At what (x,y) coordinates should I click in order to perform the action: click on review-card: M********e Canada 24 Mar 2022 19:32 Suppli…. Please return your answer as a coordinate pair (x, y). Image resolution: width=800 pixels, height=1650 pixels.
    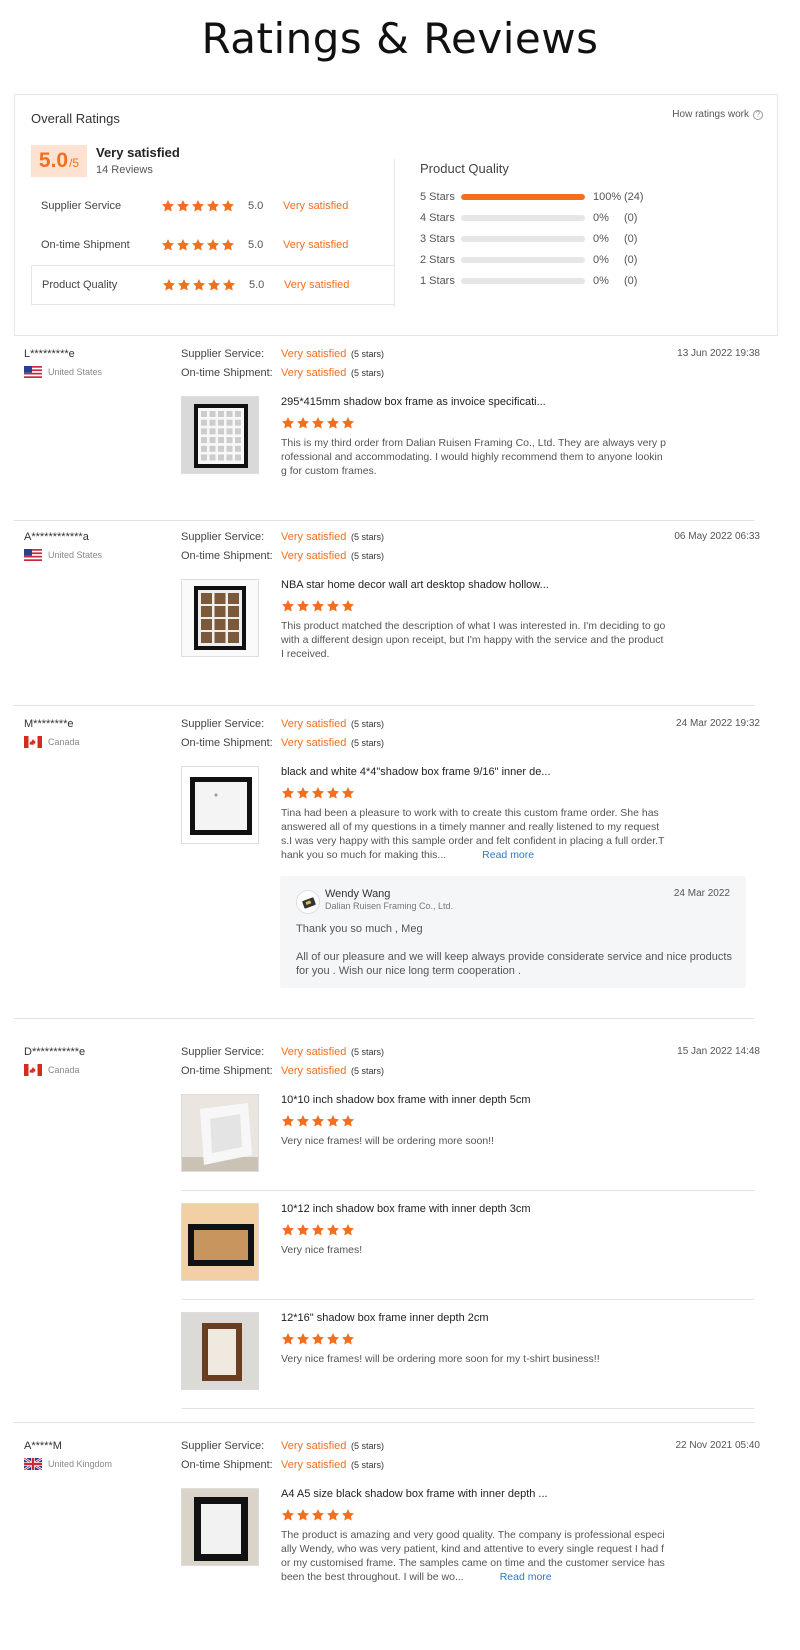
    Looking at the image, I should click on (396, 798).